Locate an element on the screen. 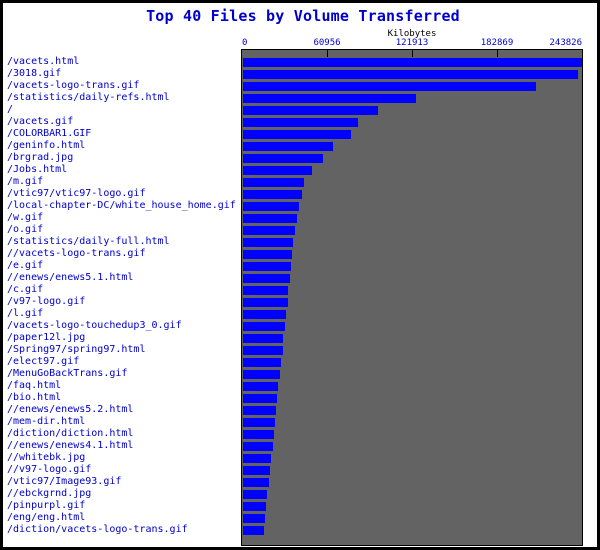 The width and height of the screenshot is (600, 550). category-label: /bio.html is located at coordinates (34, 397).